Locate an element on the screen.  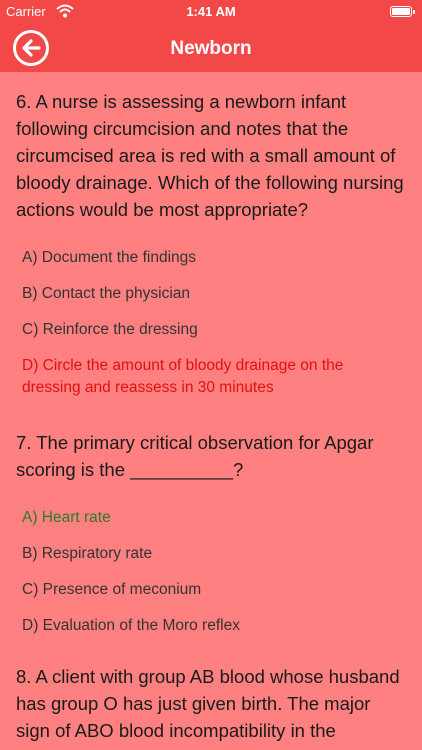
question-7-option-a: A) Heart rate is located at coordinates (211, 518).